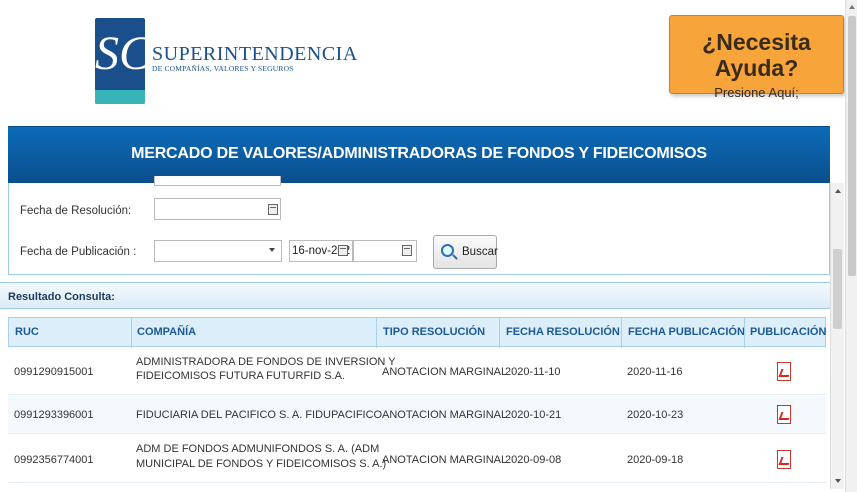 The height and width of the screenshot is (492, 857). What do you see at coordinates (76, 211) in the screenshot?
I see `resolution-date-label: Fecha de Resolución:` at bounding box center [76, 211].